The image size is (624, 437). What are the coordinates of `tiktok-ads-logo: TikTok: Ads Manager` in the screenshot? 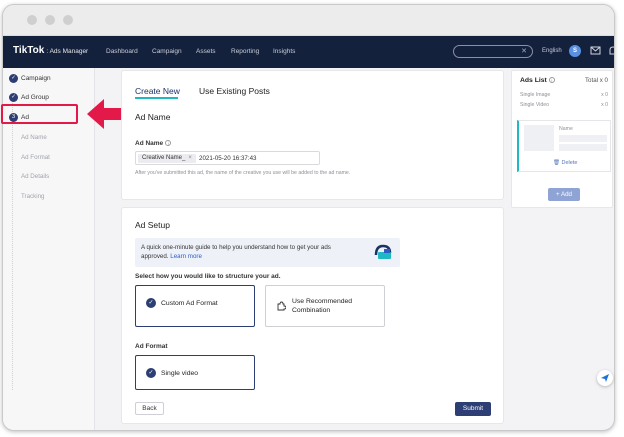 It's located at (50, 50).